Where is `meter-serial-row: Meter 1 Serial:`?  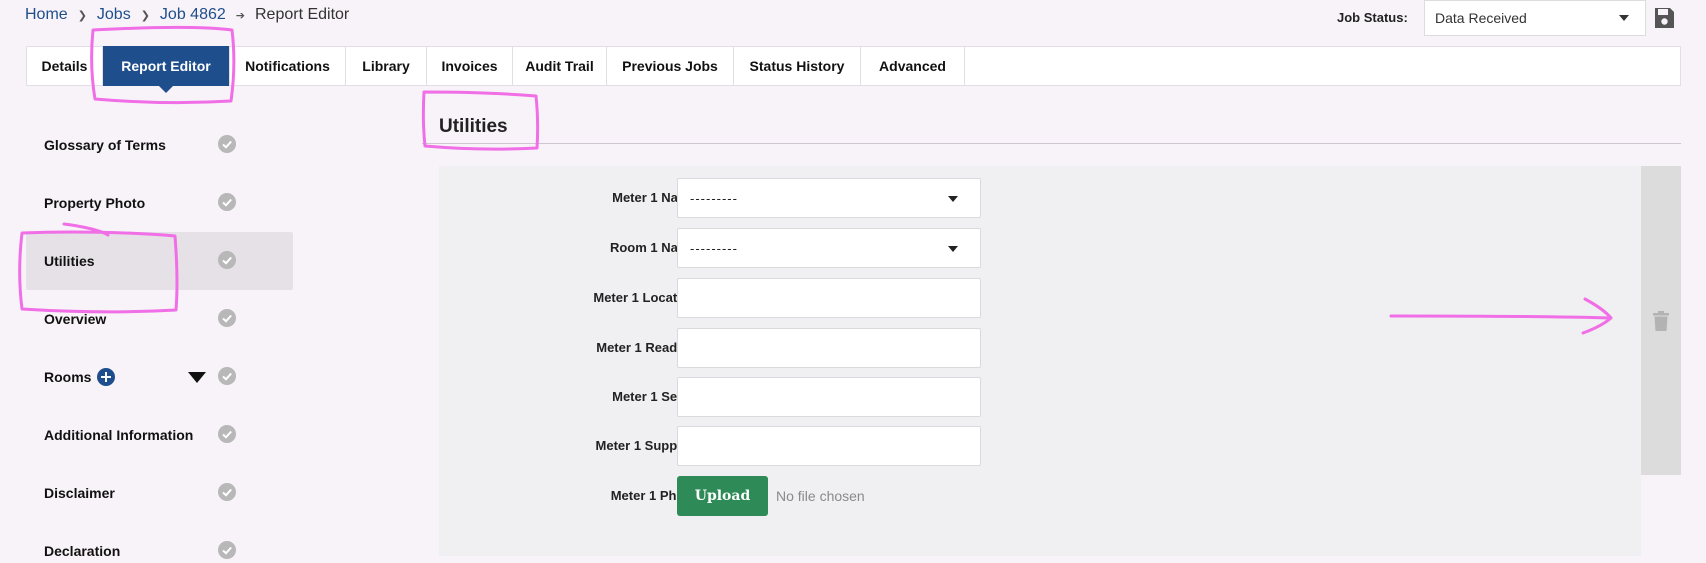 meter-serial-row: Meter 1 Serial: is located at coordinates (739, 397).